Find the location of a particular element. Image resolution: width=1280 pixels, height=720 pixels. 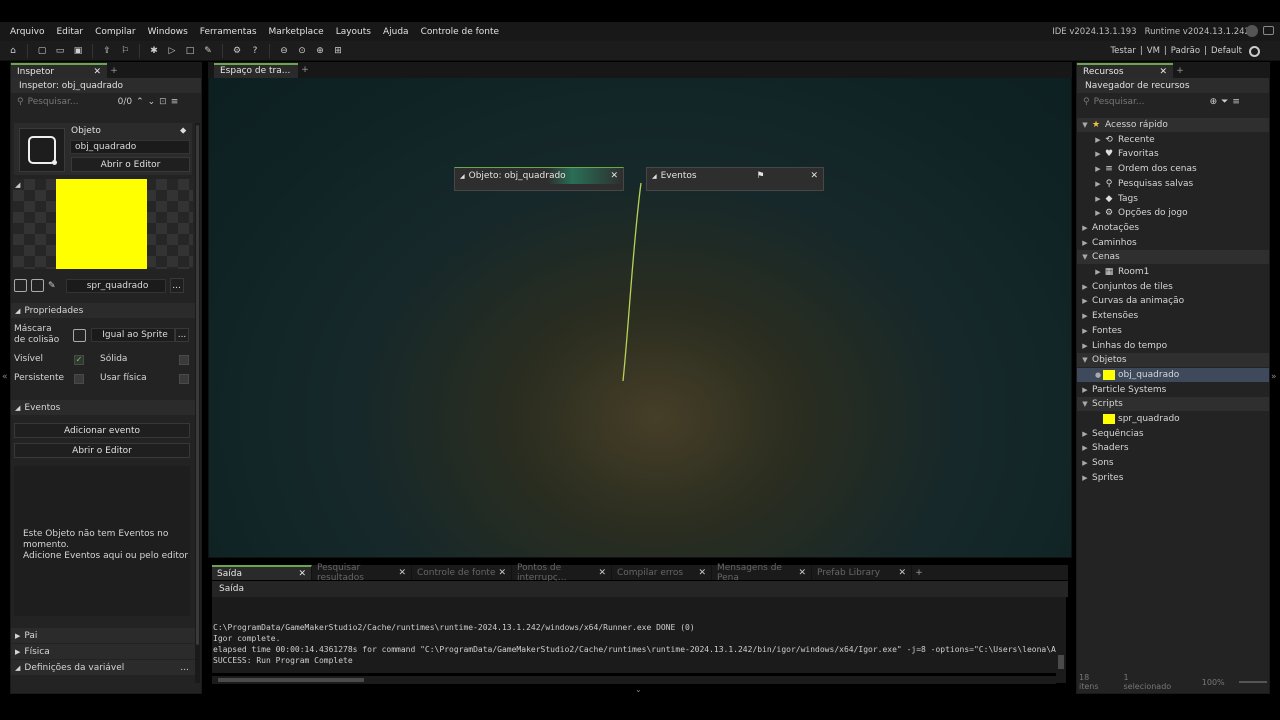

target-padrao: Padrão is located at coordinates (1185, 51).